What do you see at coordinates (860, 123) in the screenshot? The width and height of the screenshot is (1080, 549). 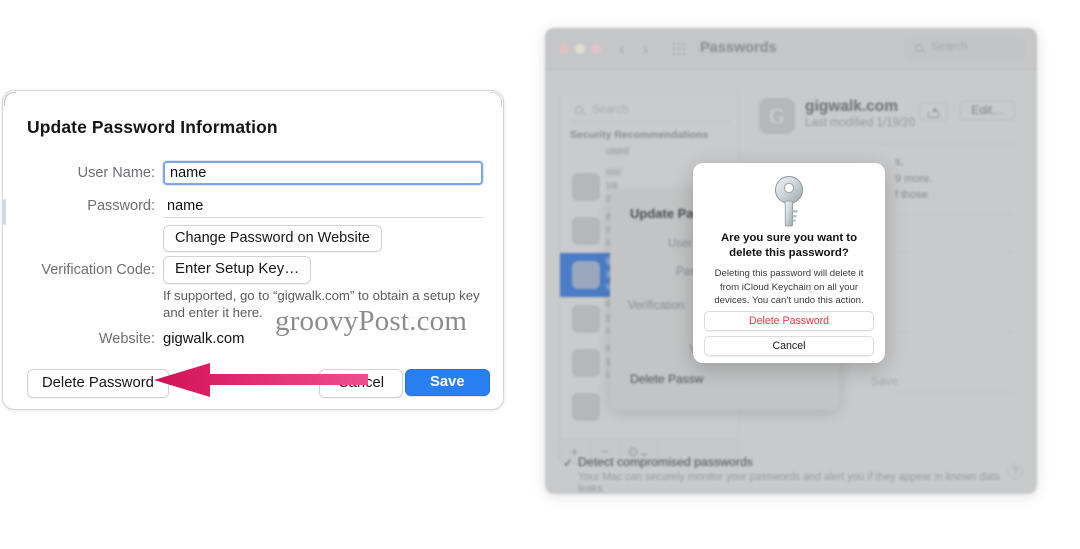 I see `site-last-modified: Last modified 1/19/20` at bounding box center [860, 123].